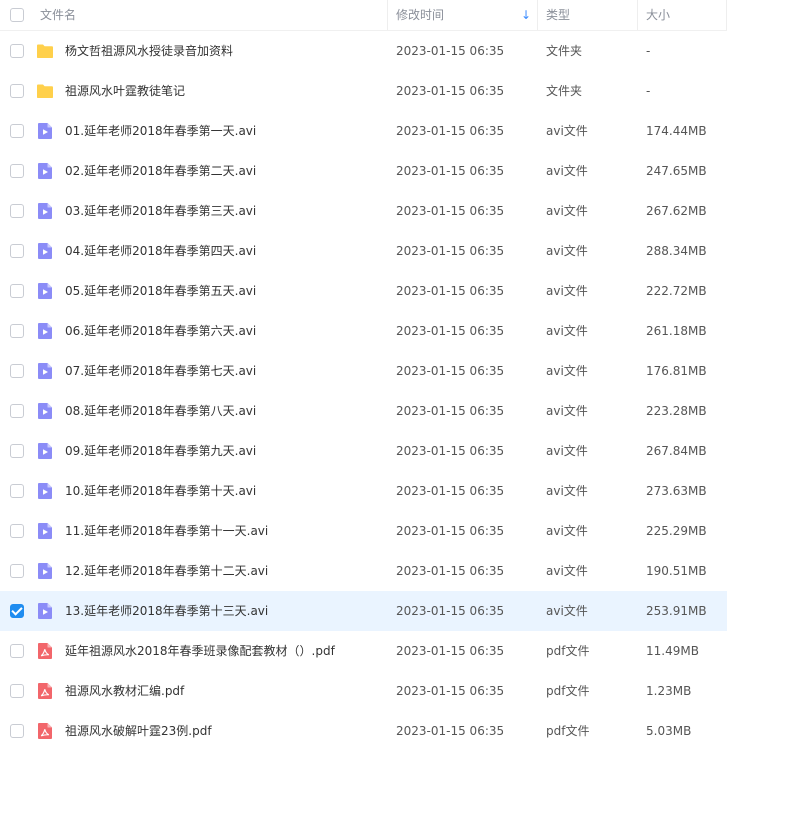 Image resolution: width=791 pixels, height=821 pixels. I want to click on file-name-link: 03.延年老师2018年春季第三天.avi, so click(160, 211).